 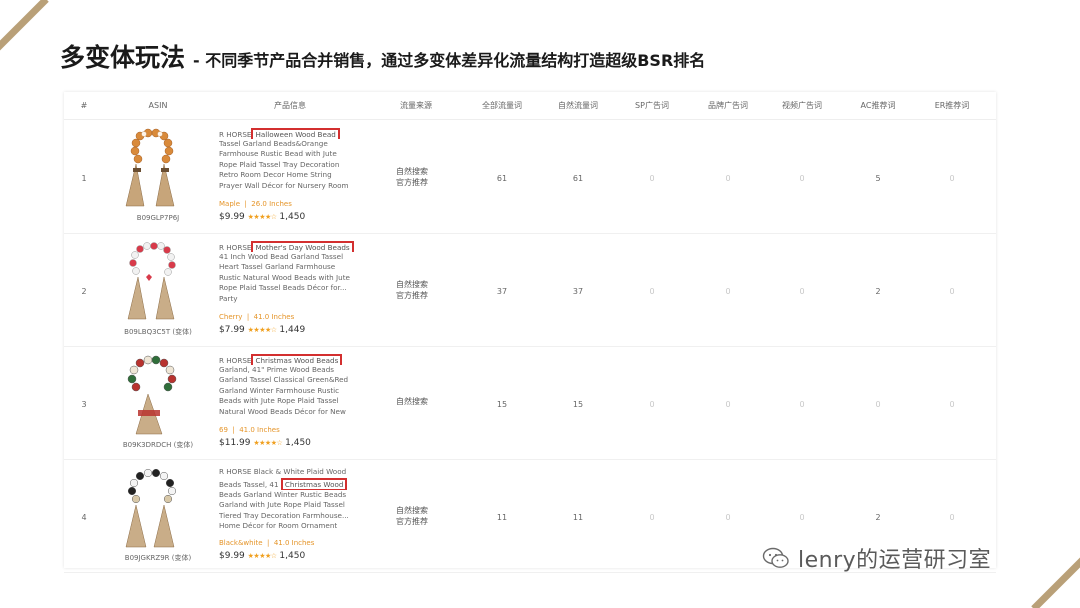 I want to click on variant-info: Cherry | 41.0 Inches, so click(x=257, y=317).